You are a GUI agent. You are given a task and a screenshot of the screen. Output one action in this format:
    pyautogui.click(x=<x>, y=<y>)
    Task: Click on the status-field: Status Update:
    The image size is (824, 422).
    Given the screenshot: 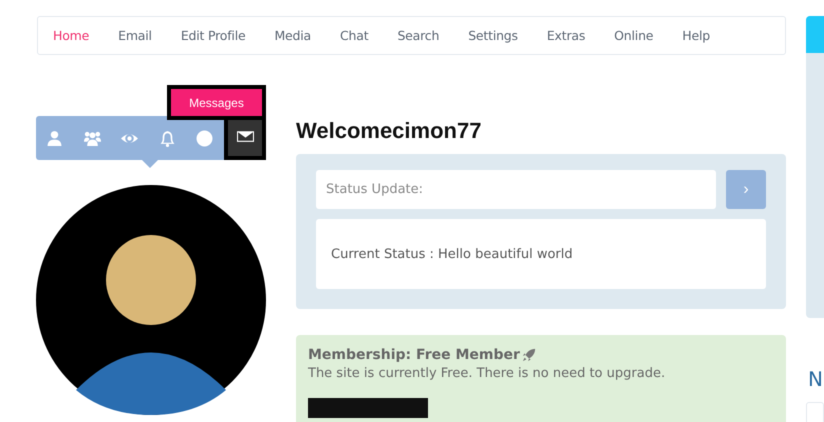 What is the action you would take?
    pyautogui.click(x=516, y=189)
    